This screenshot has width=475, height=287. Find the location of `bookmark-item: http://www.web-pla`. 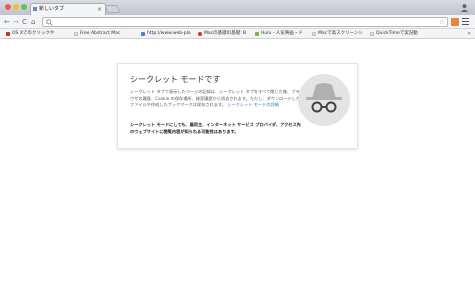

bookmark-item: http://www.web-pla is located at coordinates (166, 34).